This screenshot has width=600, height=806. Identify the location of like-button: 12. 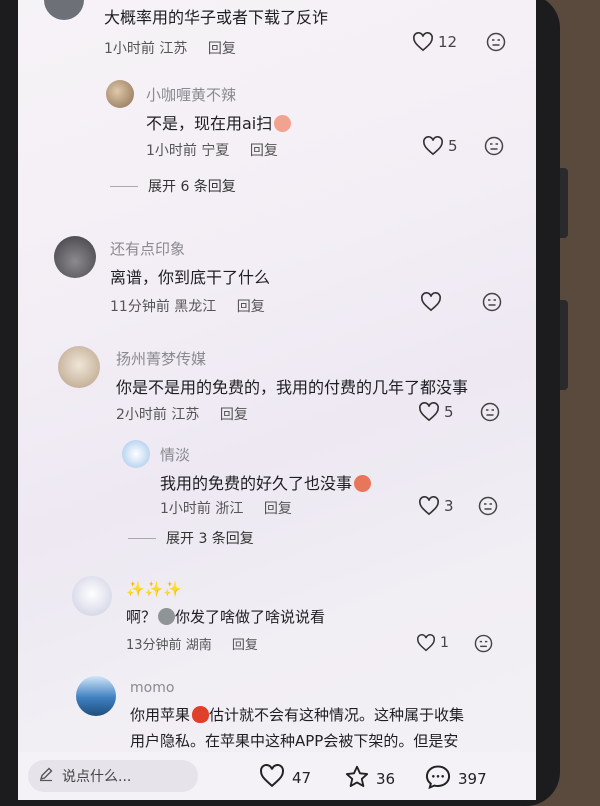
(434, 42).